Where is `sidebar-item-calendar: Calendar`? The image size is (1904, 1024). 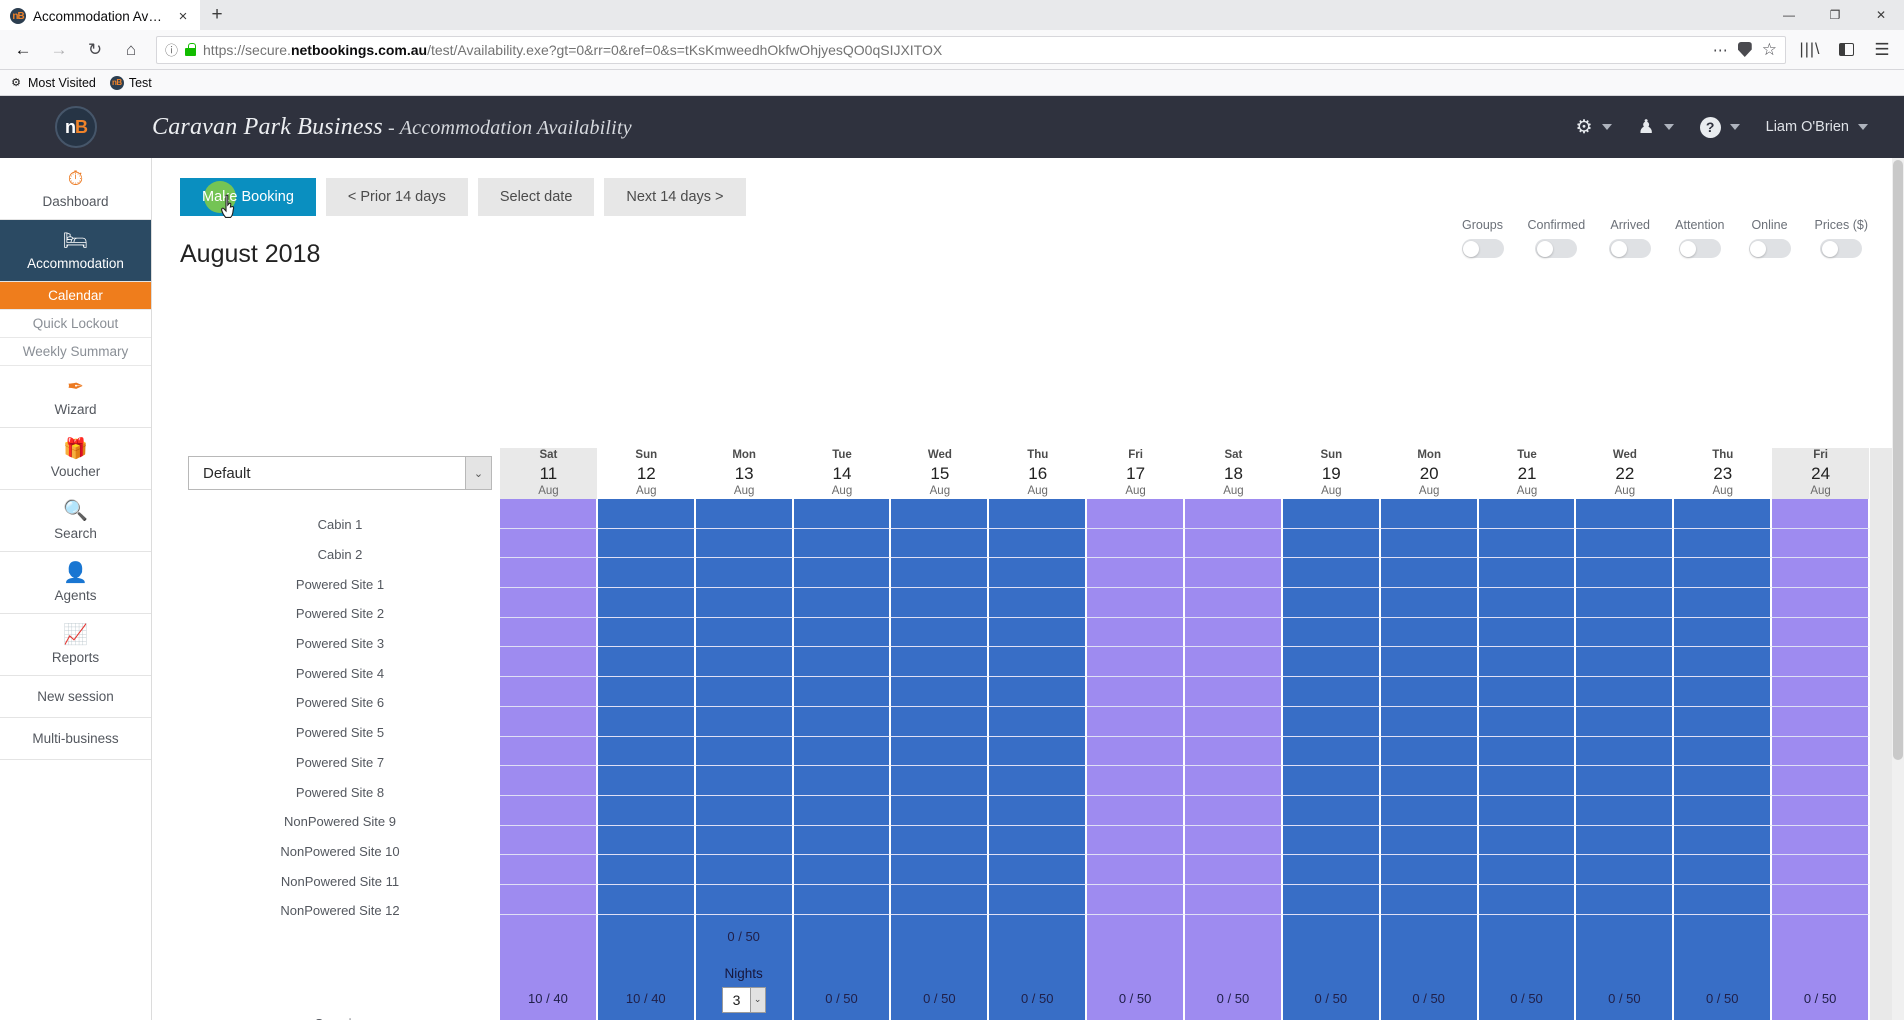
sidebar-item-calendar: Calendar is located at coordinates (75, 296).